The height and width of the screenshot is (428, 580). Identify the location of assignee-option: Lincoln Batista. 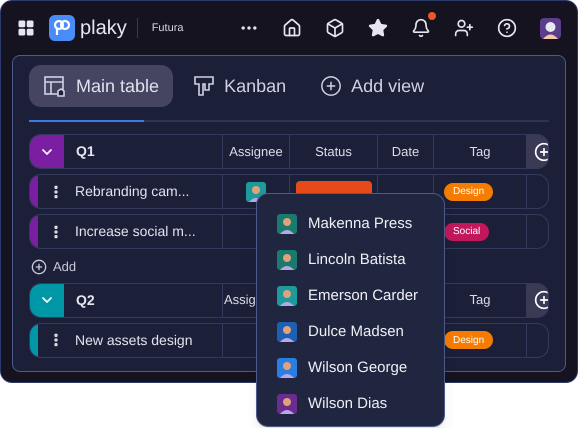
(356, 260).